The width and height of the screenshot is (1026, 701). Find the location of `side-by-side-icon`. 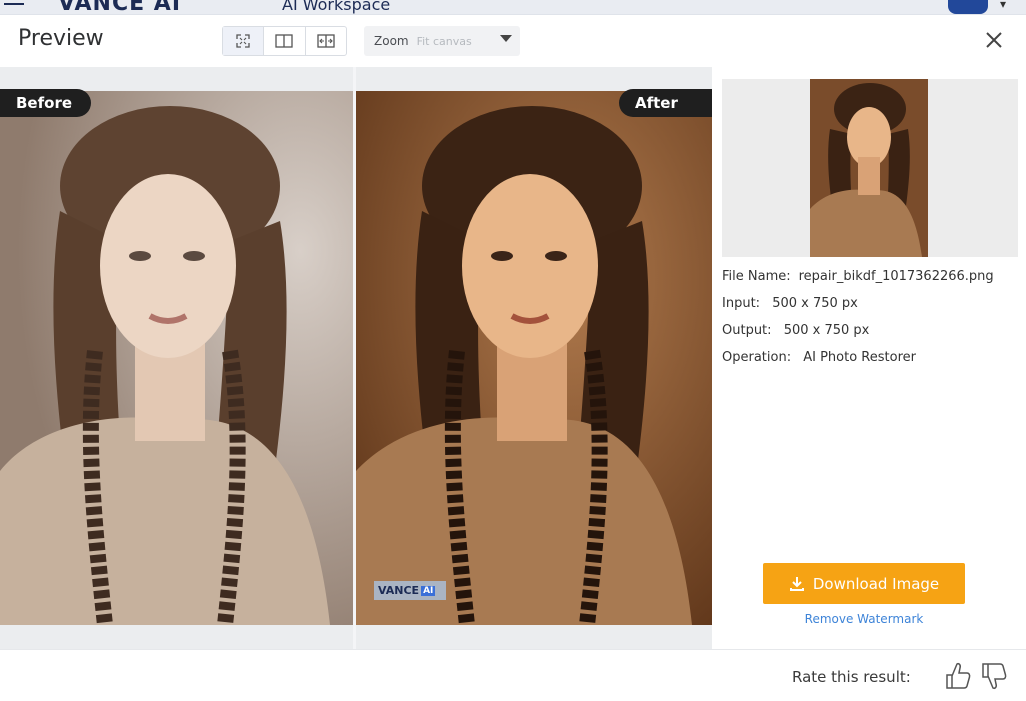

side-by-side-icon is located at coordinates (326, 41).